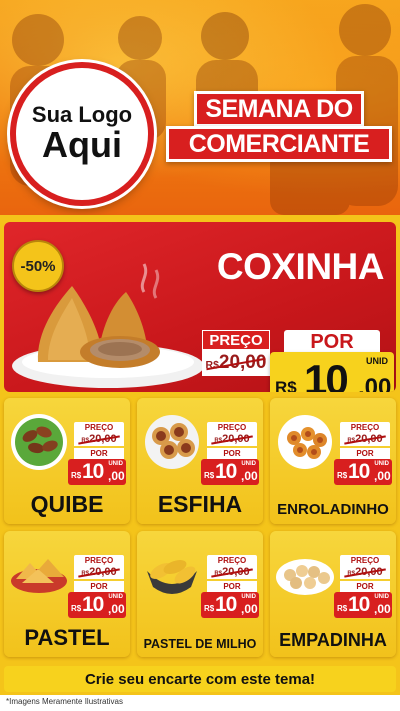 Image resolution: width=400 pixels, height=711 pixels. What do you see at coordinates (67, 594) in the screenshot?
I see `product-card-pastel: PREÇO R$20,00 POR R$ 10 ,00 UNID PASTEL` at bounding box center [67, 594].